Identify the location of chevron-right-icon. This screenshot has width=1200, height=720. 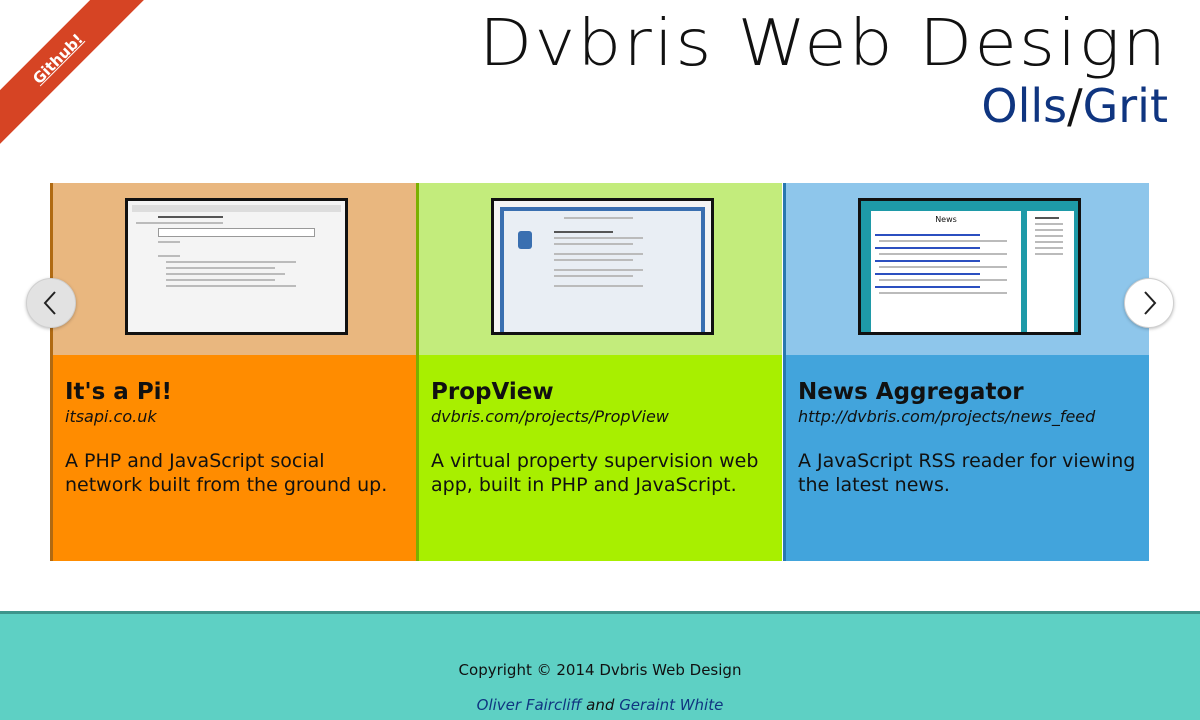
(1150, 303).